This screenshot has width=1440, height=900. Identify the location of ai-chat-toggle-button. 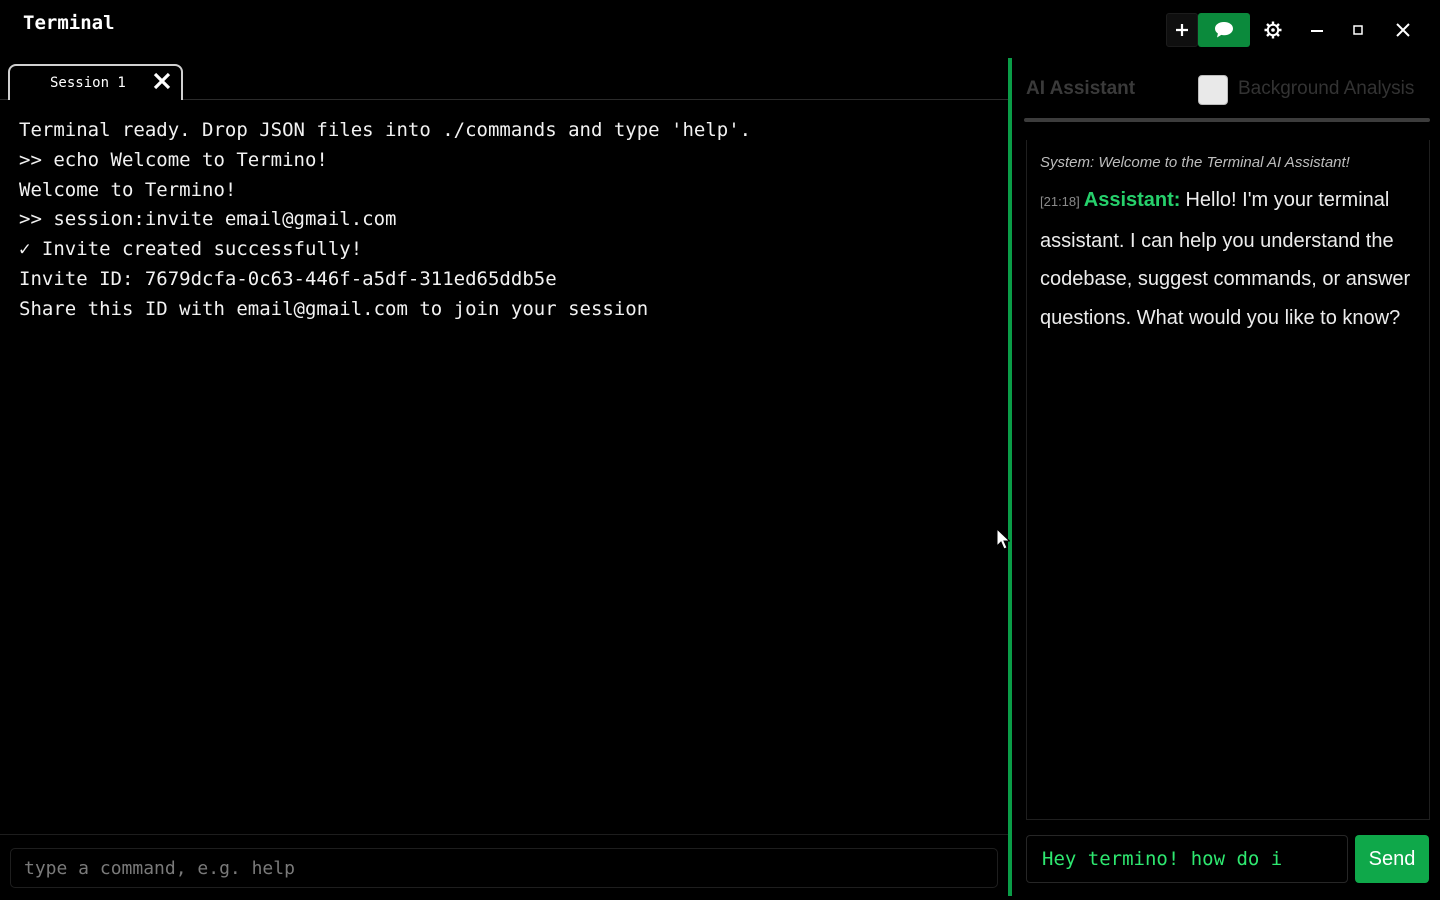
(1224, 30).